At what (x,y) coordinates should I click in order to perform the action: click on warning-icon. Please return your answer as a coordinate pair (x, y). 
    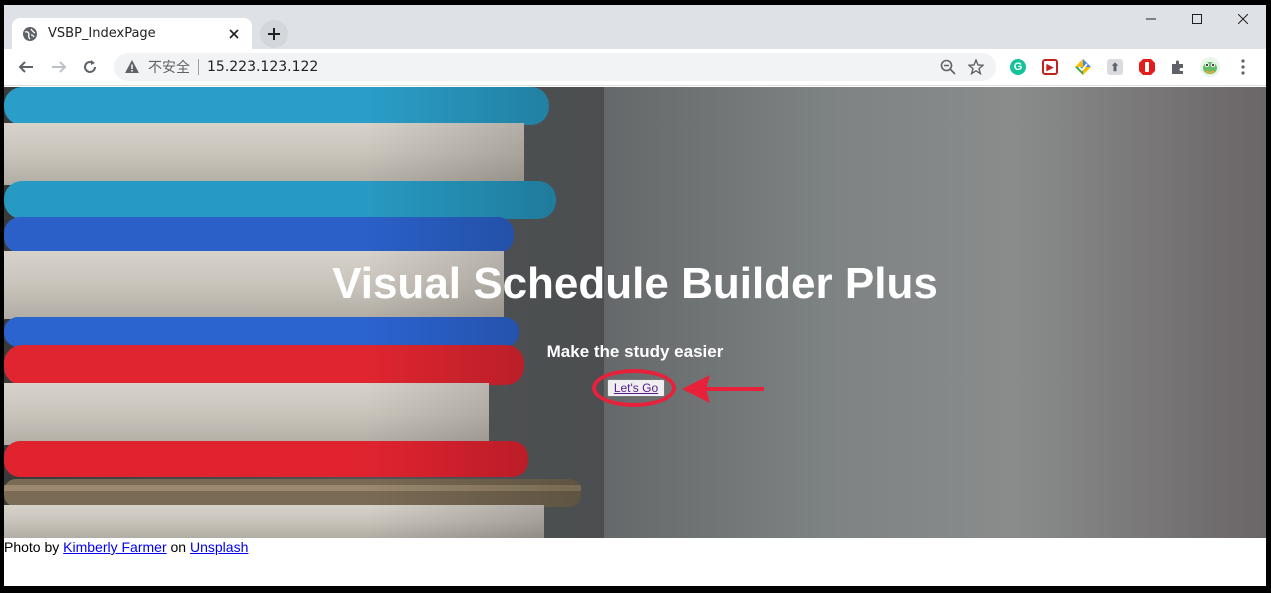
    Looking at the image, I should click on (132, 67).